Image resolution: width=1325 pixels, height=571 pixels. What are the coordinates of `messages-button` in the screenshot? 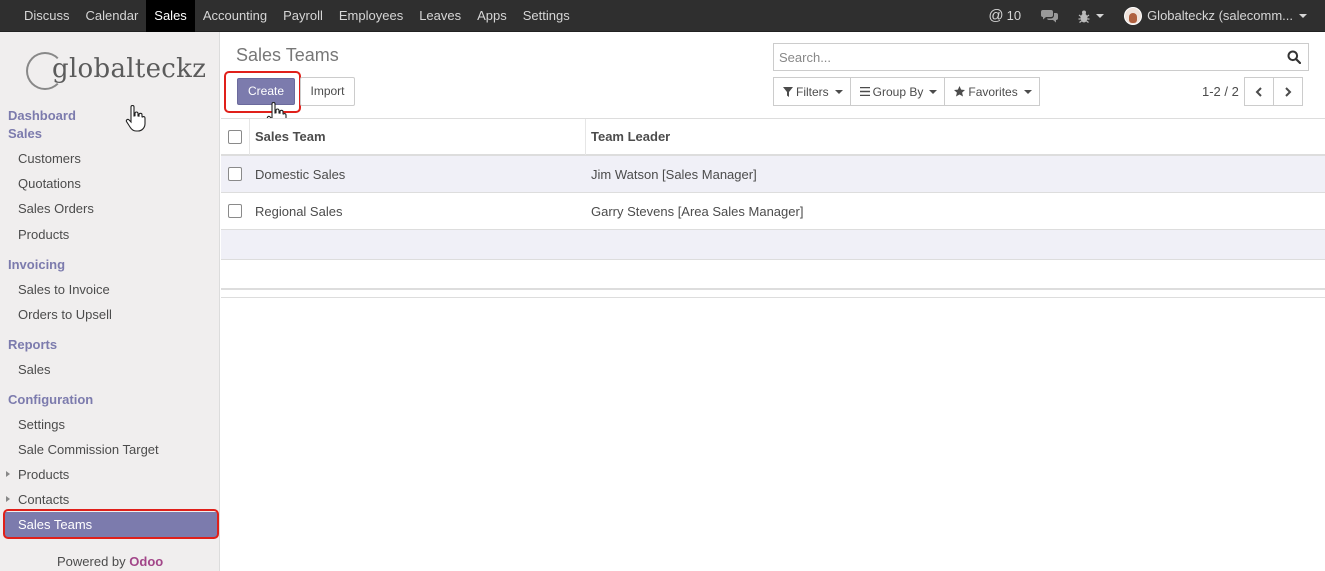 It's located at (1049, 16).